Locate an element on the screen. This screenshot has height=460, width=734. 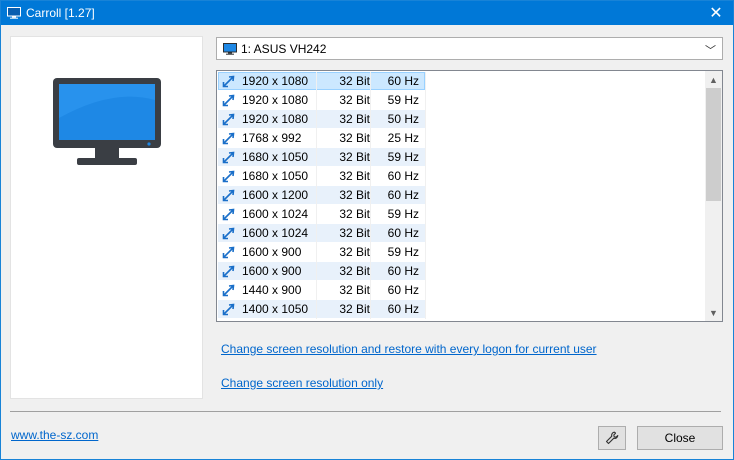
resolution-row: 1600 x 1024 32 Bit 60 Hz is located at coordinates (461, 233).